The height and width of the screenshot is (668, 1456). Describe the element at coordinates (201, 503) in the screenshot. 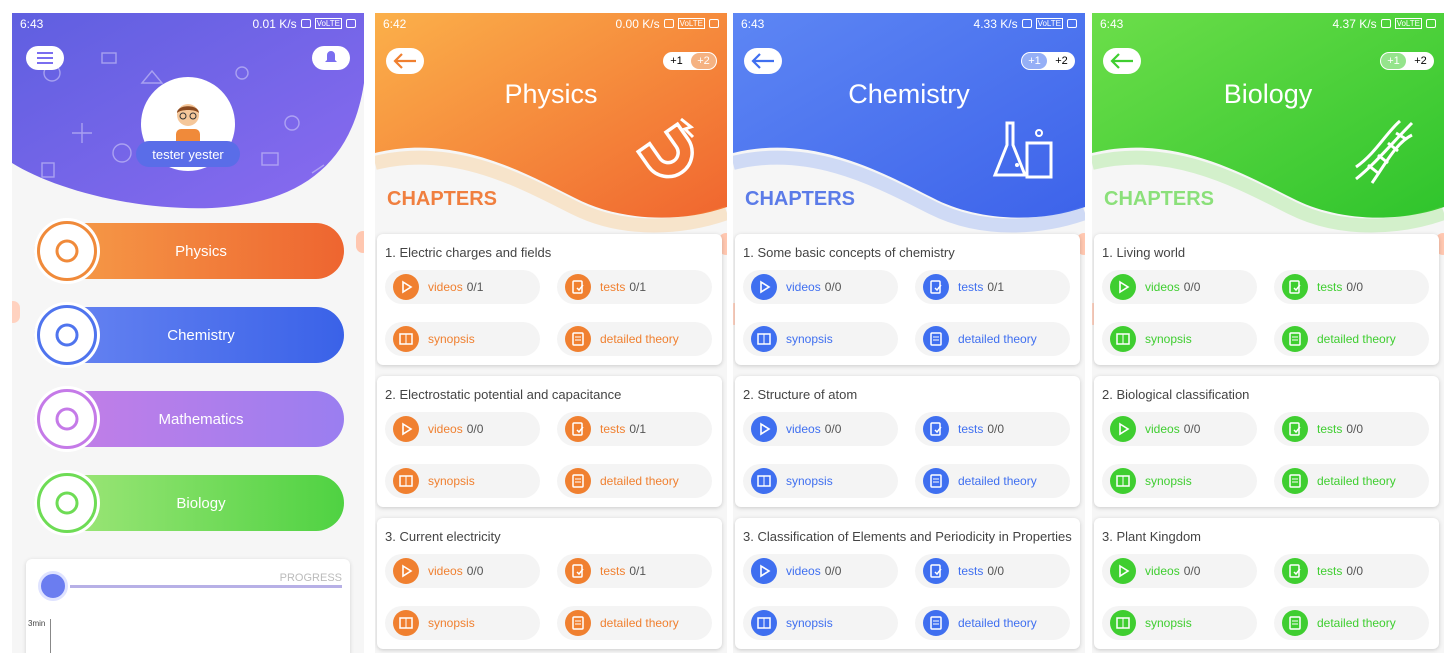

I see `subject-label: Biology` at that location.